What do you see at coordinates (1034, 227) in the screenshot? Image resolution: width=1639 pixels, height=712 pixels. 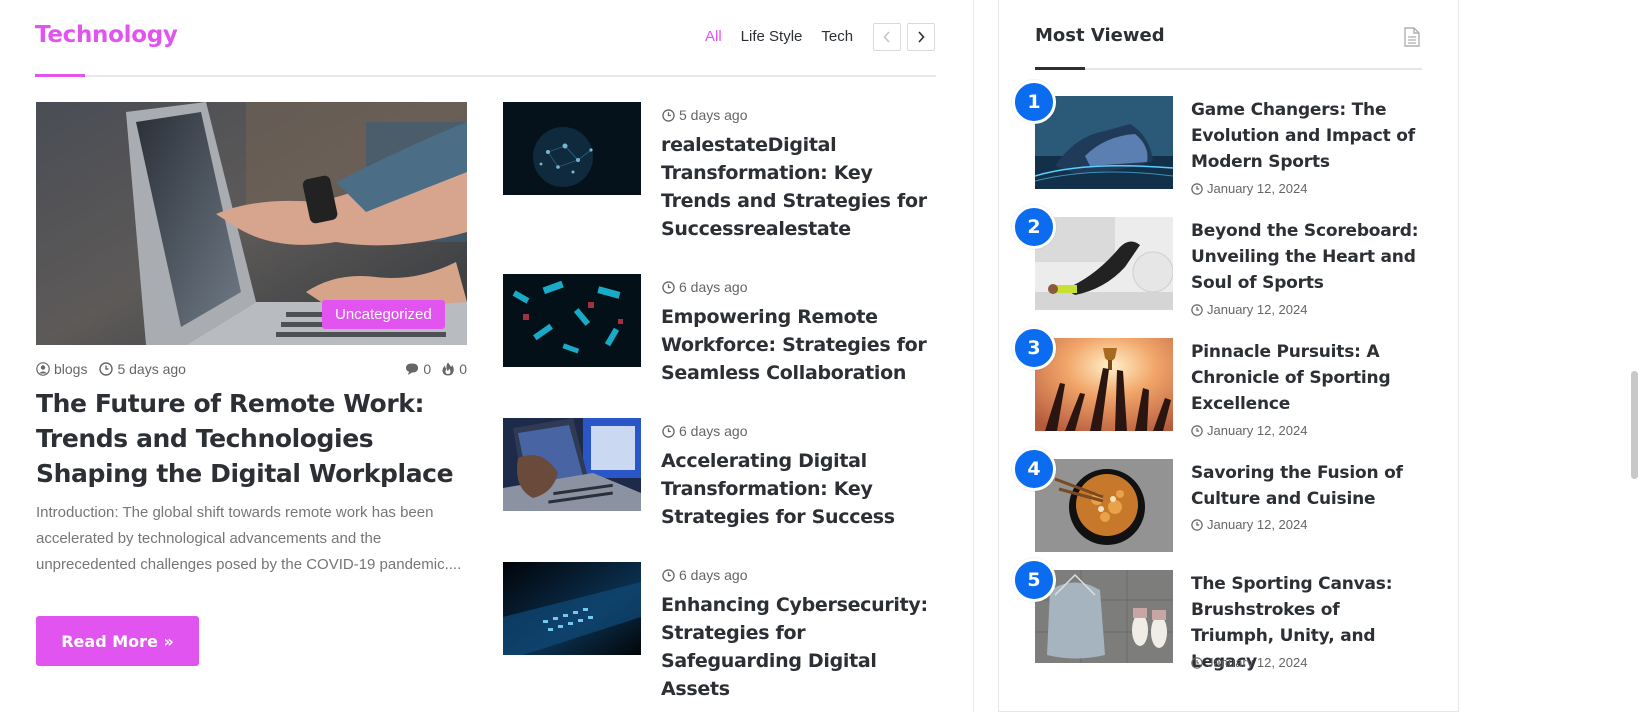 I see `rank-badge: 2` at bounding box center [1034, 227].